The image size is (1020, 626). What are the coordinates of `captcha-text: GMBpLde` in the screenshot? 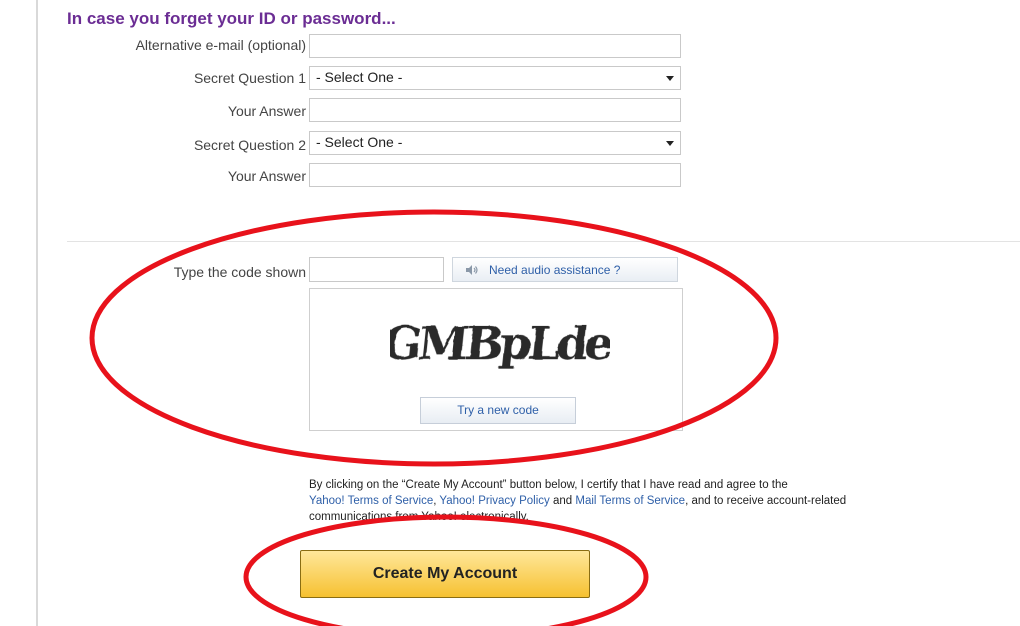 It's located at (500, 343).